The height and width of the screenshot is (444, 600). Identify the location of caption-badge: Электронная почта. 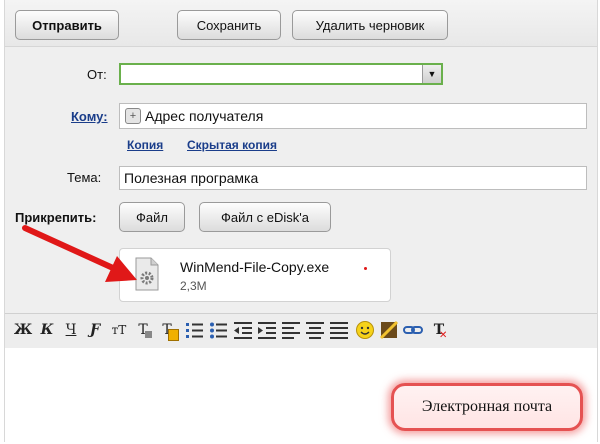
(487, 407).